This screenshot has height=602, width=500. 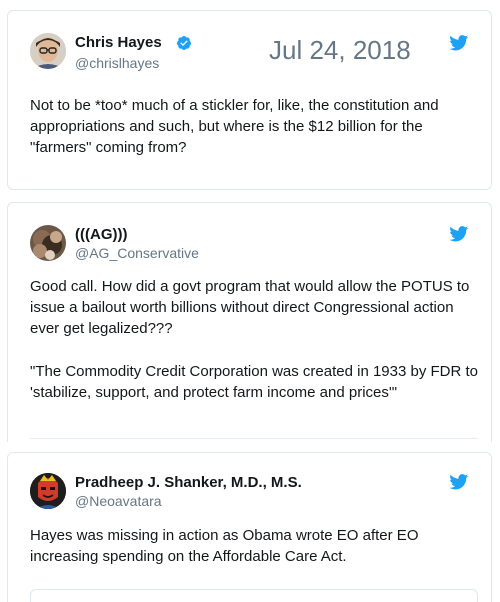 What do you see at coordinates (188, 482) in the screenshot?
I see `author-name: Pradheep J. Shanker, M.D., M.S.` at bounding box center [188, 482].